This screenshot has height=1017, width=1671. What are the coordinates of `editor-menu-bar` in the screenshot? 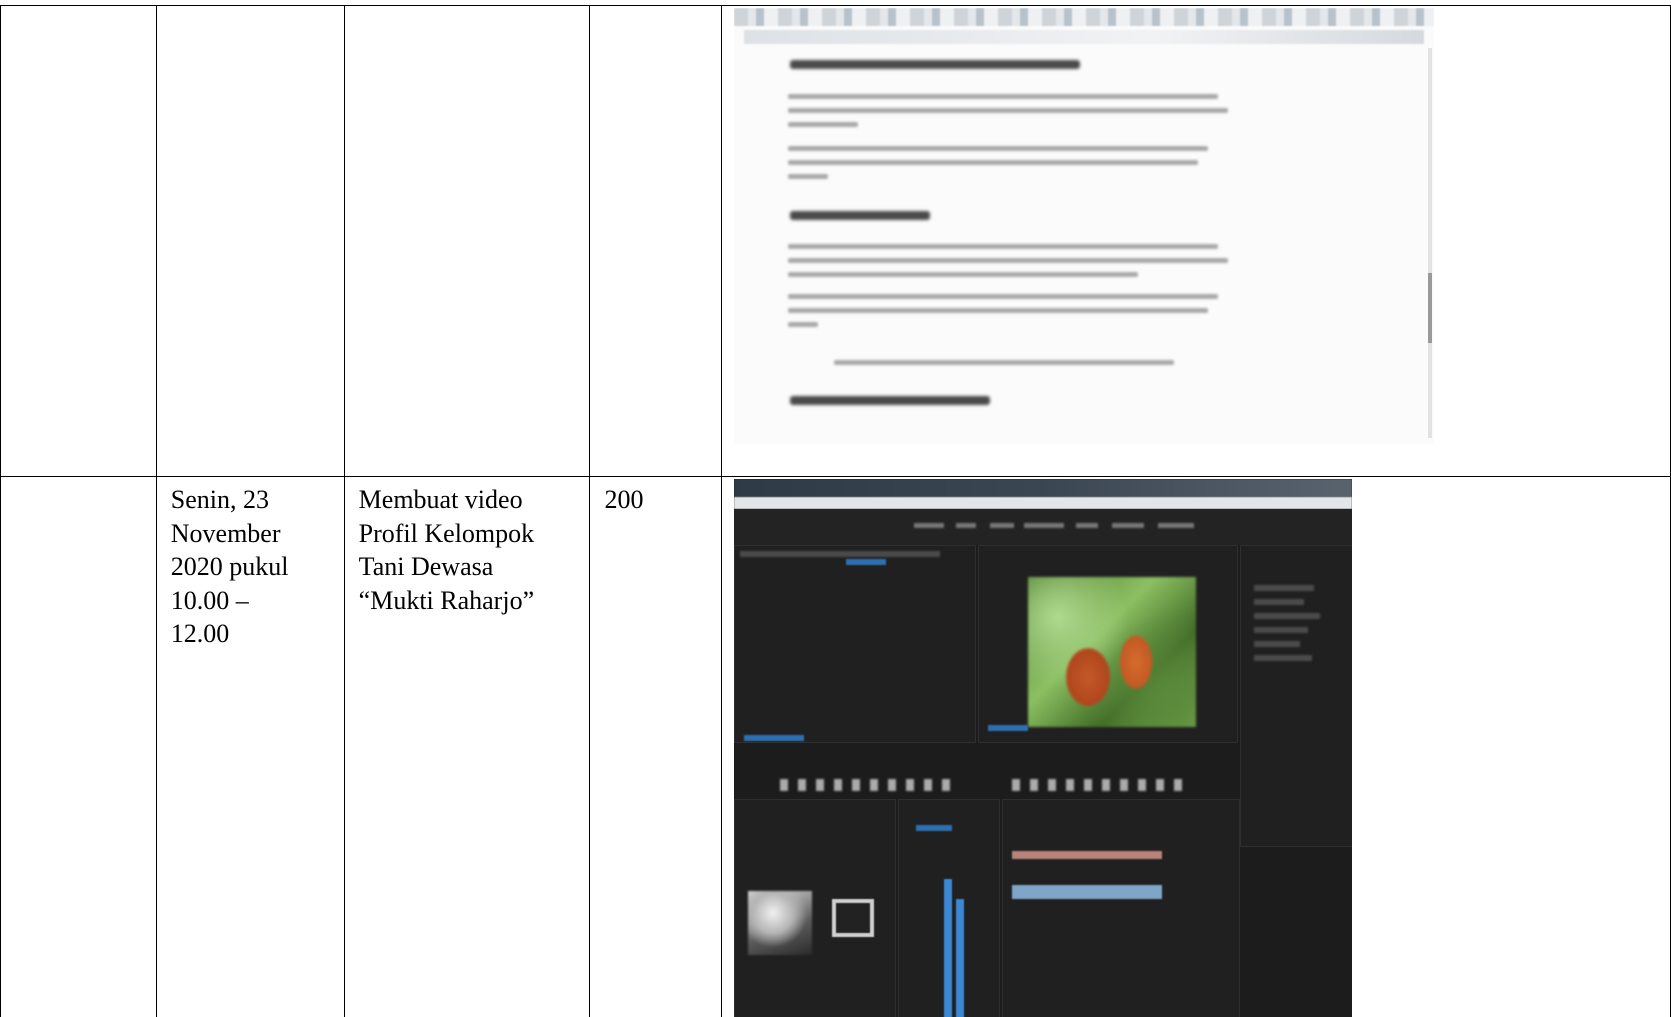 It's located at (1043, 503).